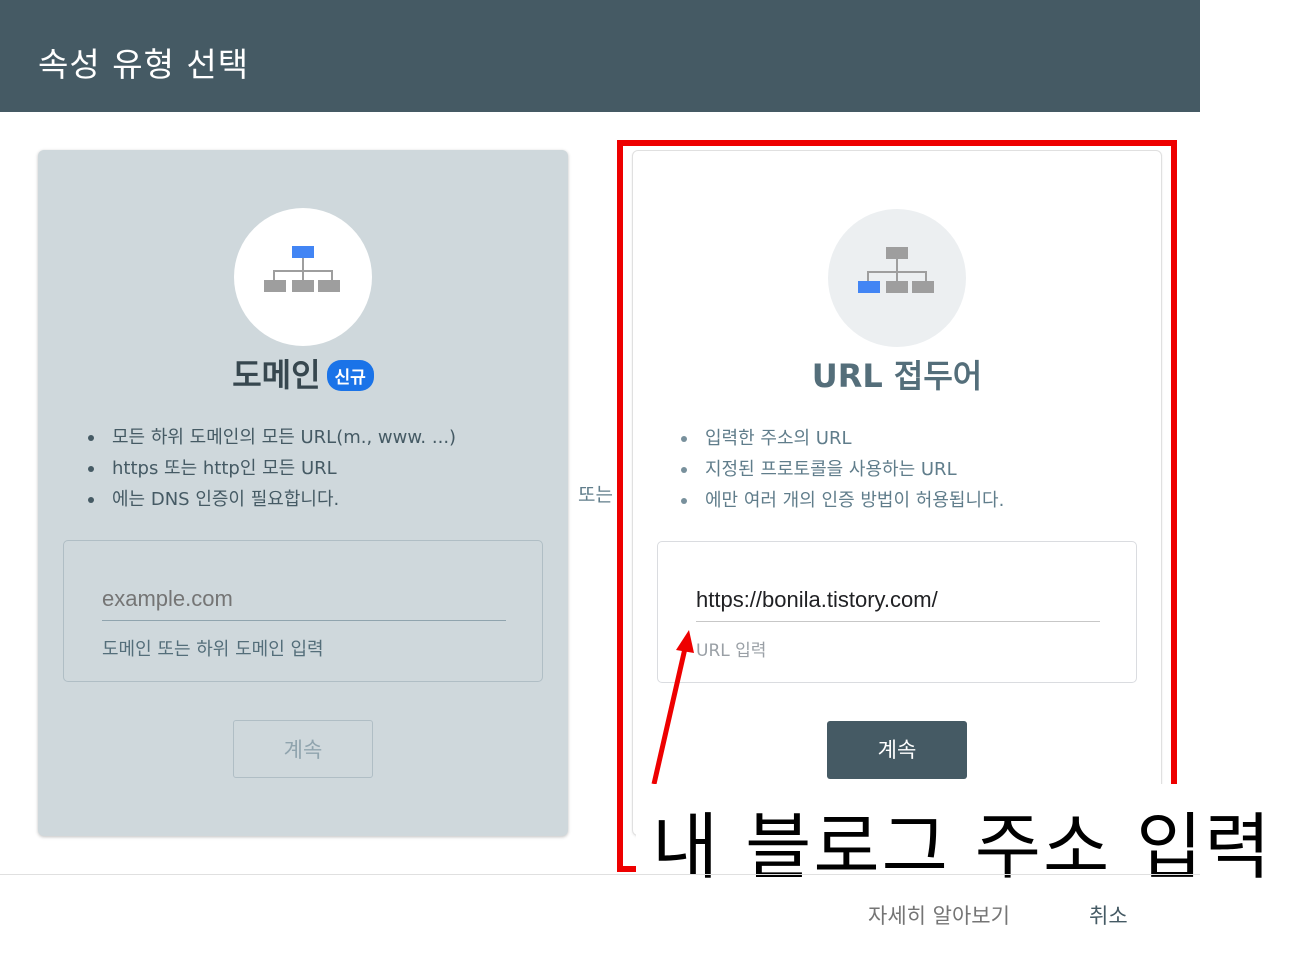 This screenshot has height=959, width=1292. Describe the element at coordinates (898, 603) in the screenshot. I see `url-input` at that location.